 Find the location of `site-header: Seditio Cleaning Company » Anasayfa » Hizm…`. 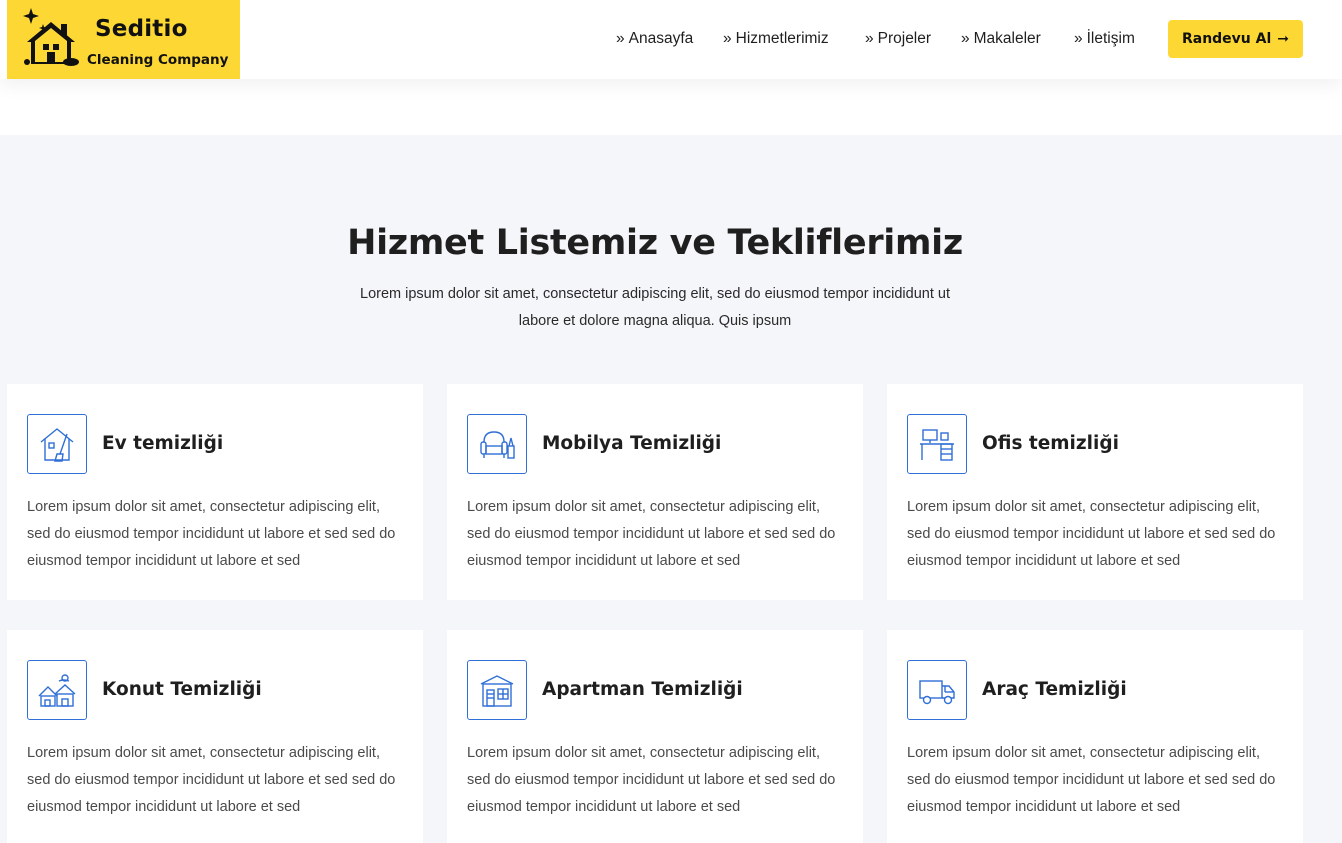

site-header: Seditio Cleaning Company » Anasayfa » Hizm… is located at coordinates (671, 39).